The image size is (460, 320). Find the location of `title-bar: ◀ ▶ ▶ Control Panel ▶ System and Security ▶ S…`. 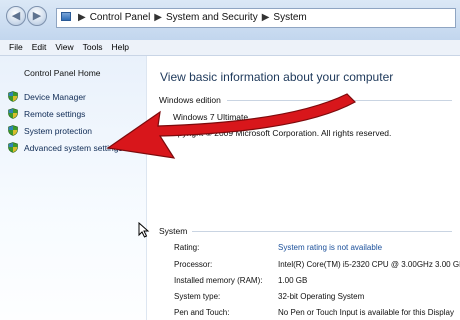

title-bar: ◀ ▶ ▶ Control Panel ▶ System and Security ▶ S… is located at coordinates (230, 20).